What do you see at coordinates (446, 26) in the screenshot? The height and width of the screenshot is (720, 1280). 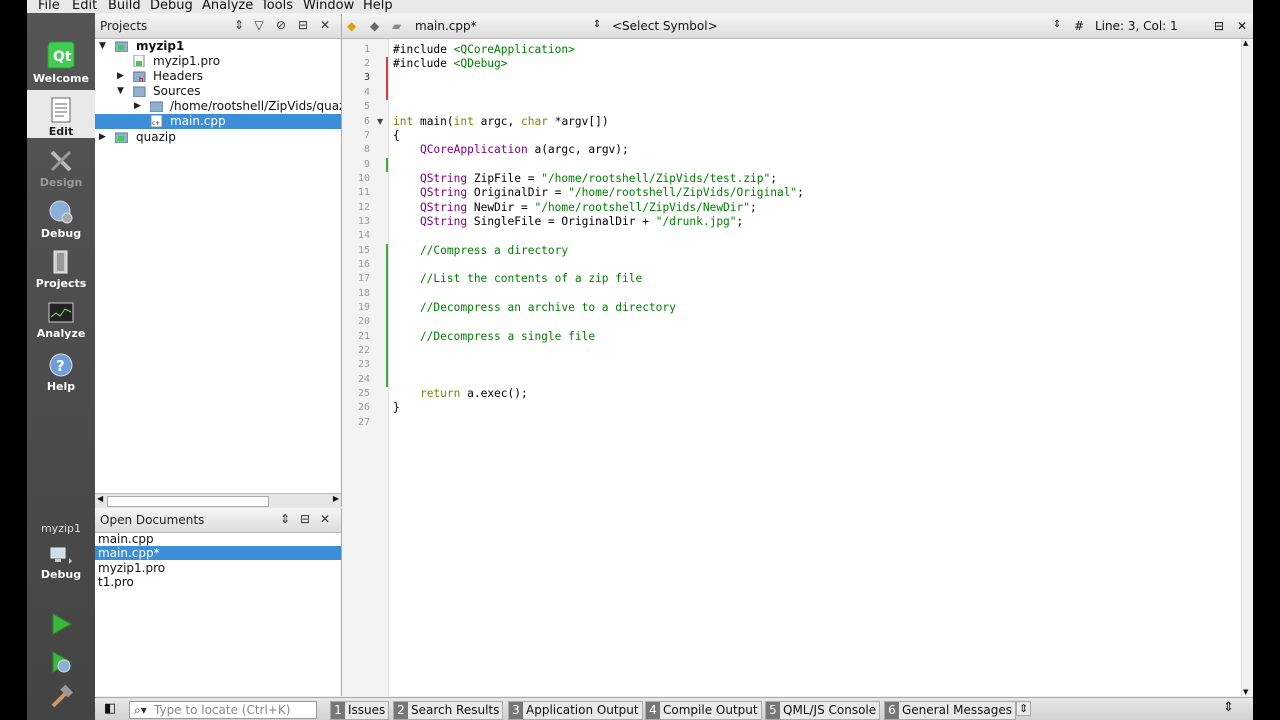 I see `file-selector: main.cpp*` at bounding box center [446, 26].